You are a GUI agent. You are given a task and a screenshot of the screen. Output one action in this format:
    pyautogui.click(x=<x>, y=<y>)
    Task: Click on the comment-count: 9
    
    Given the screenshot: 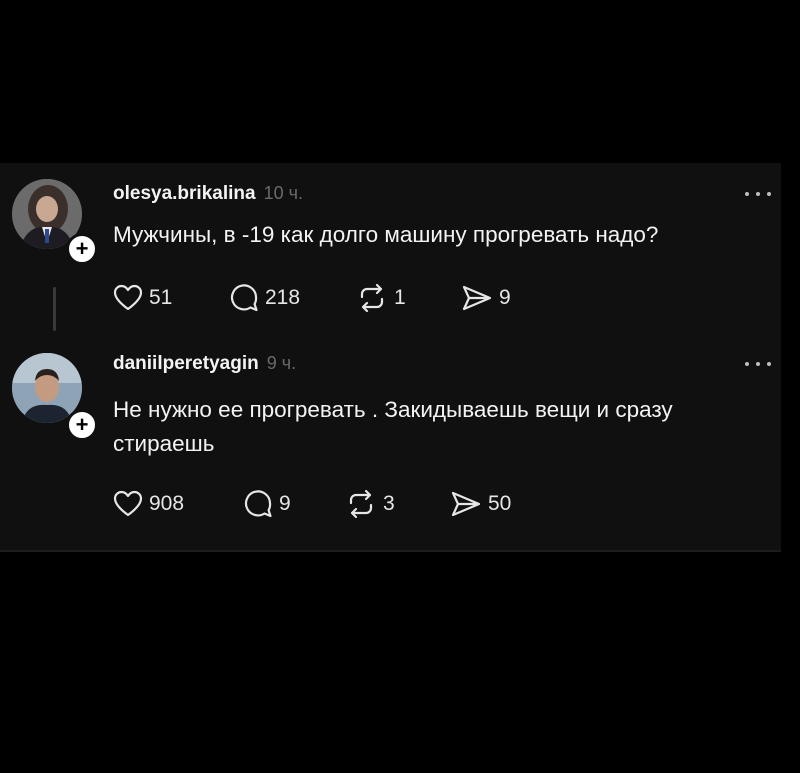 What is the action you would take?
    pyautogui.click(x=285, y=503)
    